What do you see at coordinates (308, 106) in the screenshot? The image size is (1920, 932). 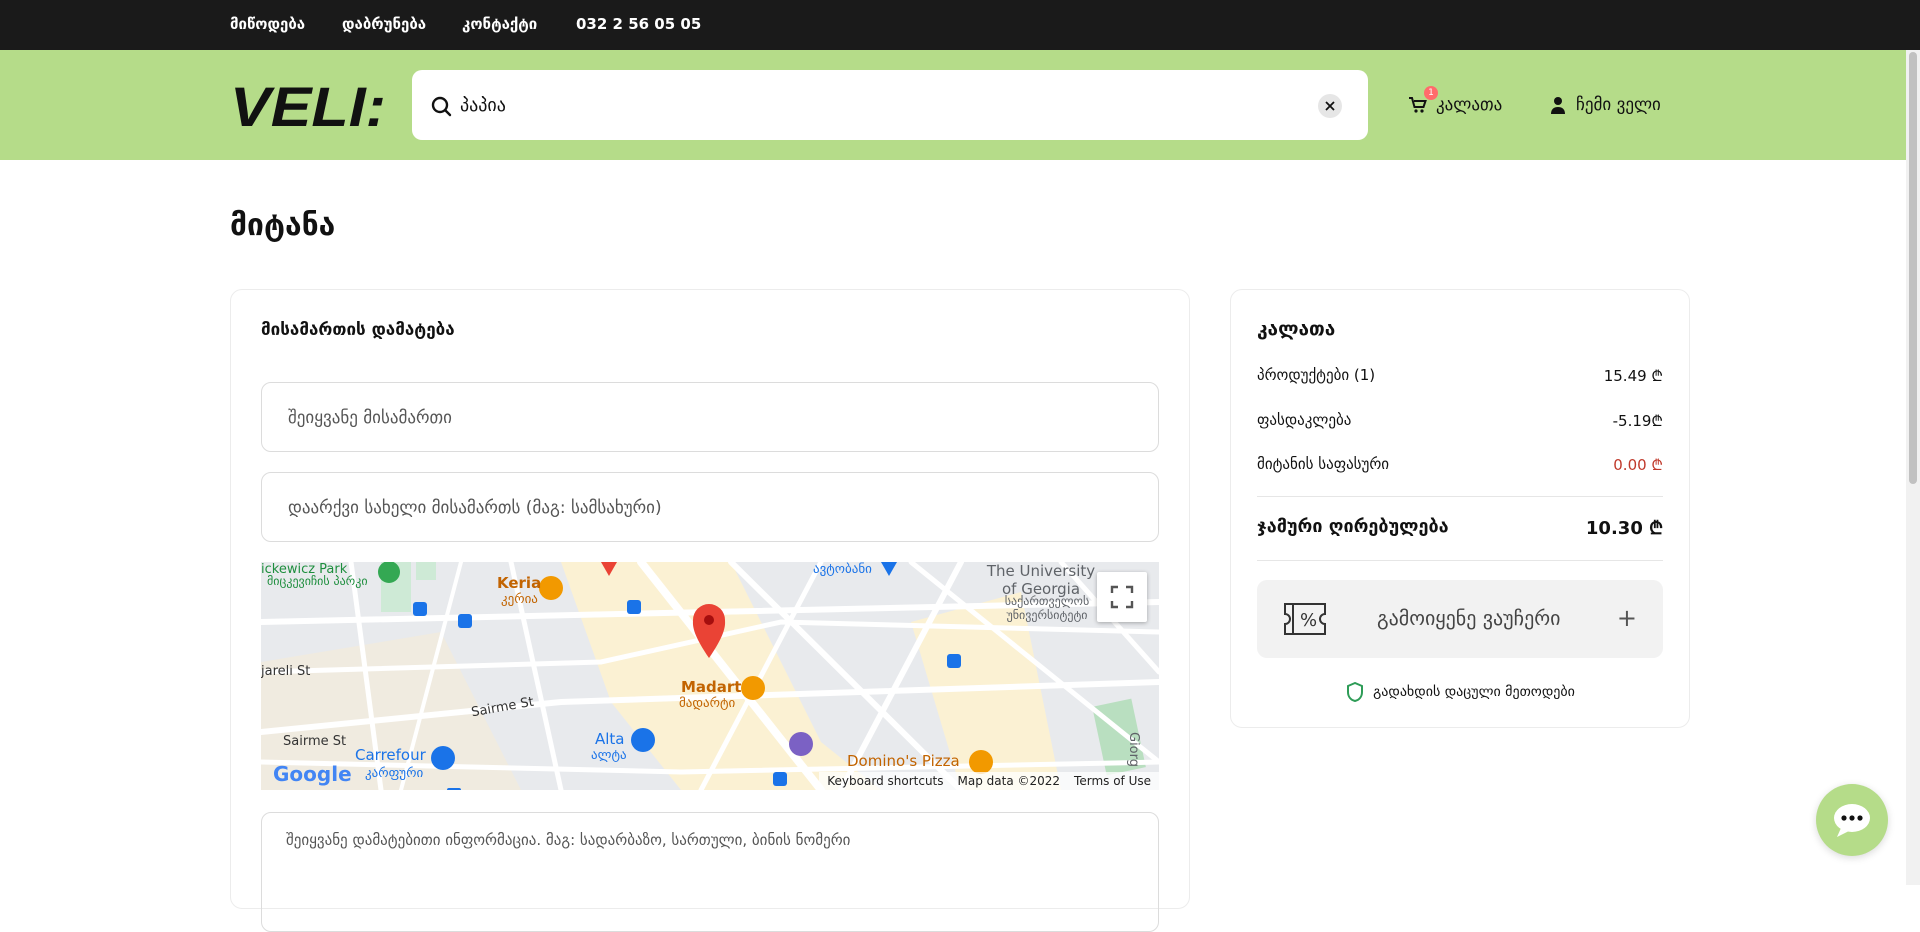 I see `svg-text: VELI:` at bounding box center [308, 106].